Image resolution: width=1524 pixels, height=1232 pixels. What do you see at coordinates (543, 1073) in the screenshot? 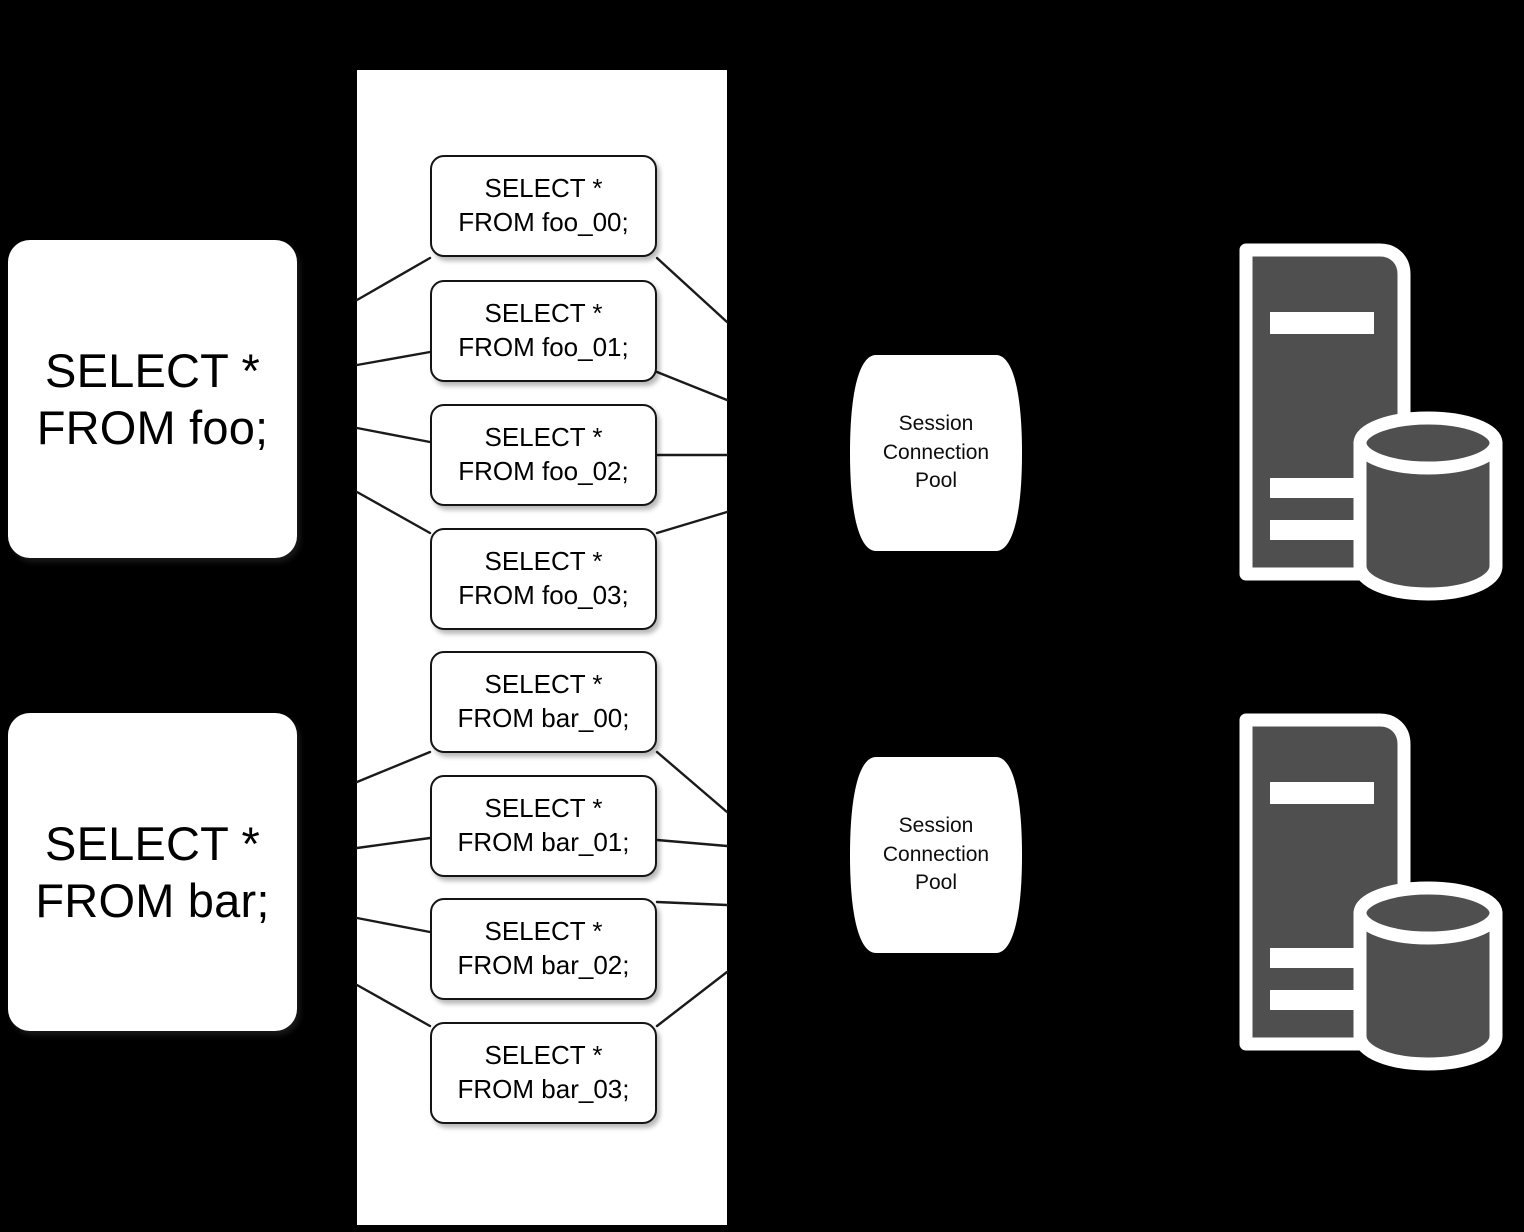
I see `shard-query-bar-03: SELECT * FROM bar_03;` at bounding box center [543, 1073].